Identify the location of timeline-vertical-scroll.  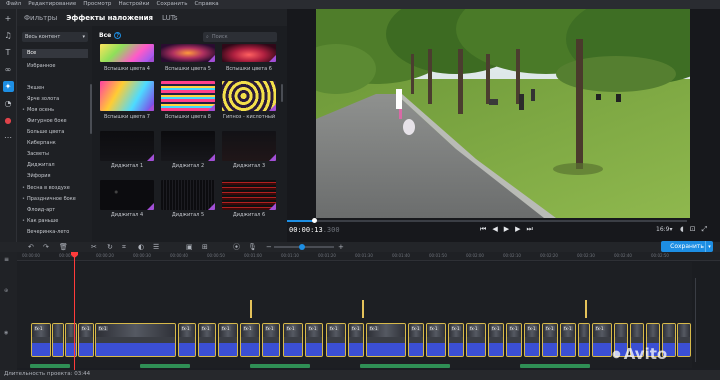
(706, 315).